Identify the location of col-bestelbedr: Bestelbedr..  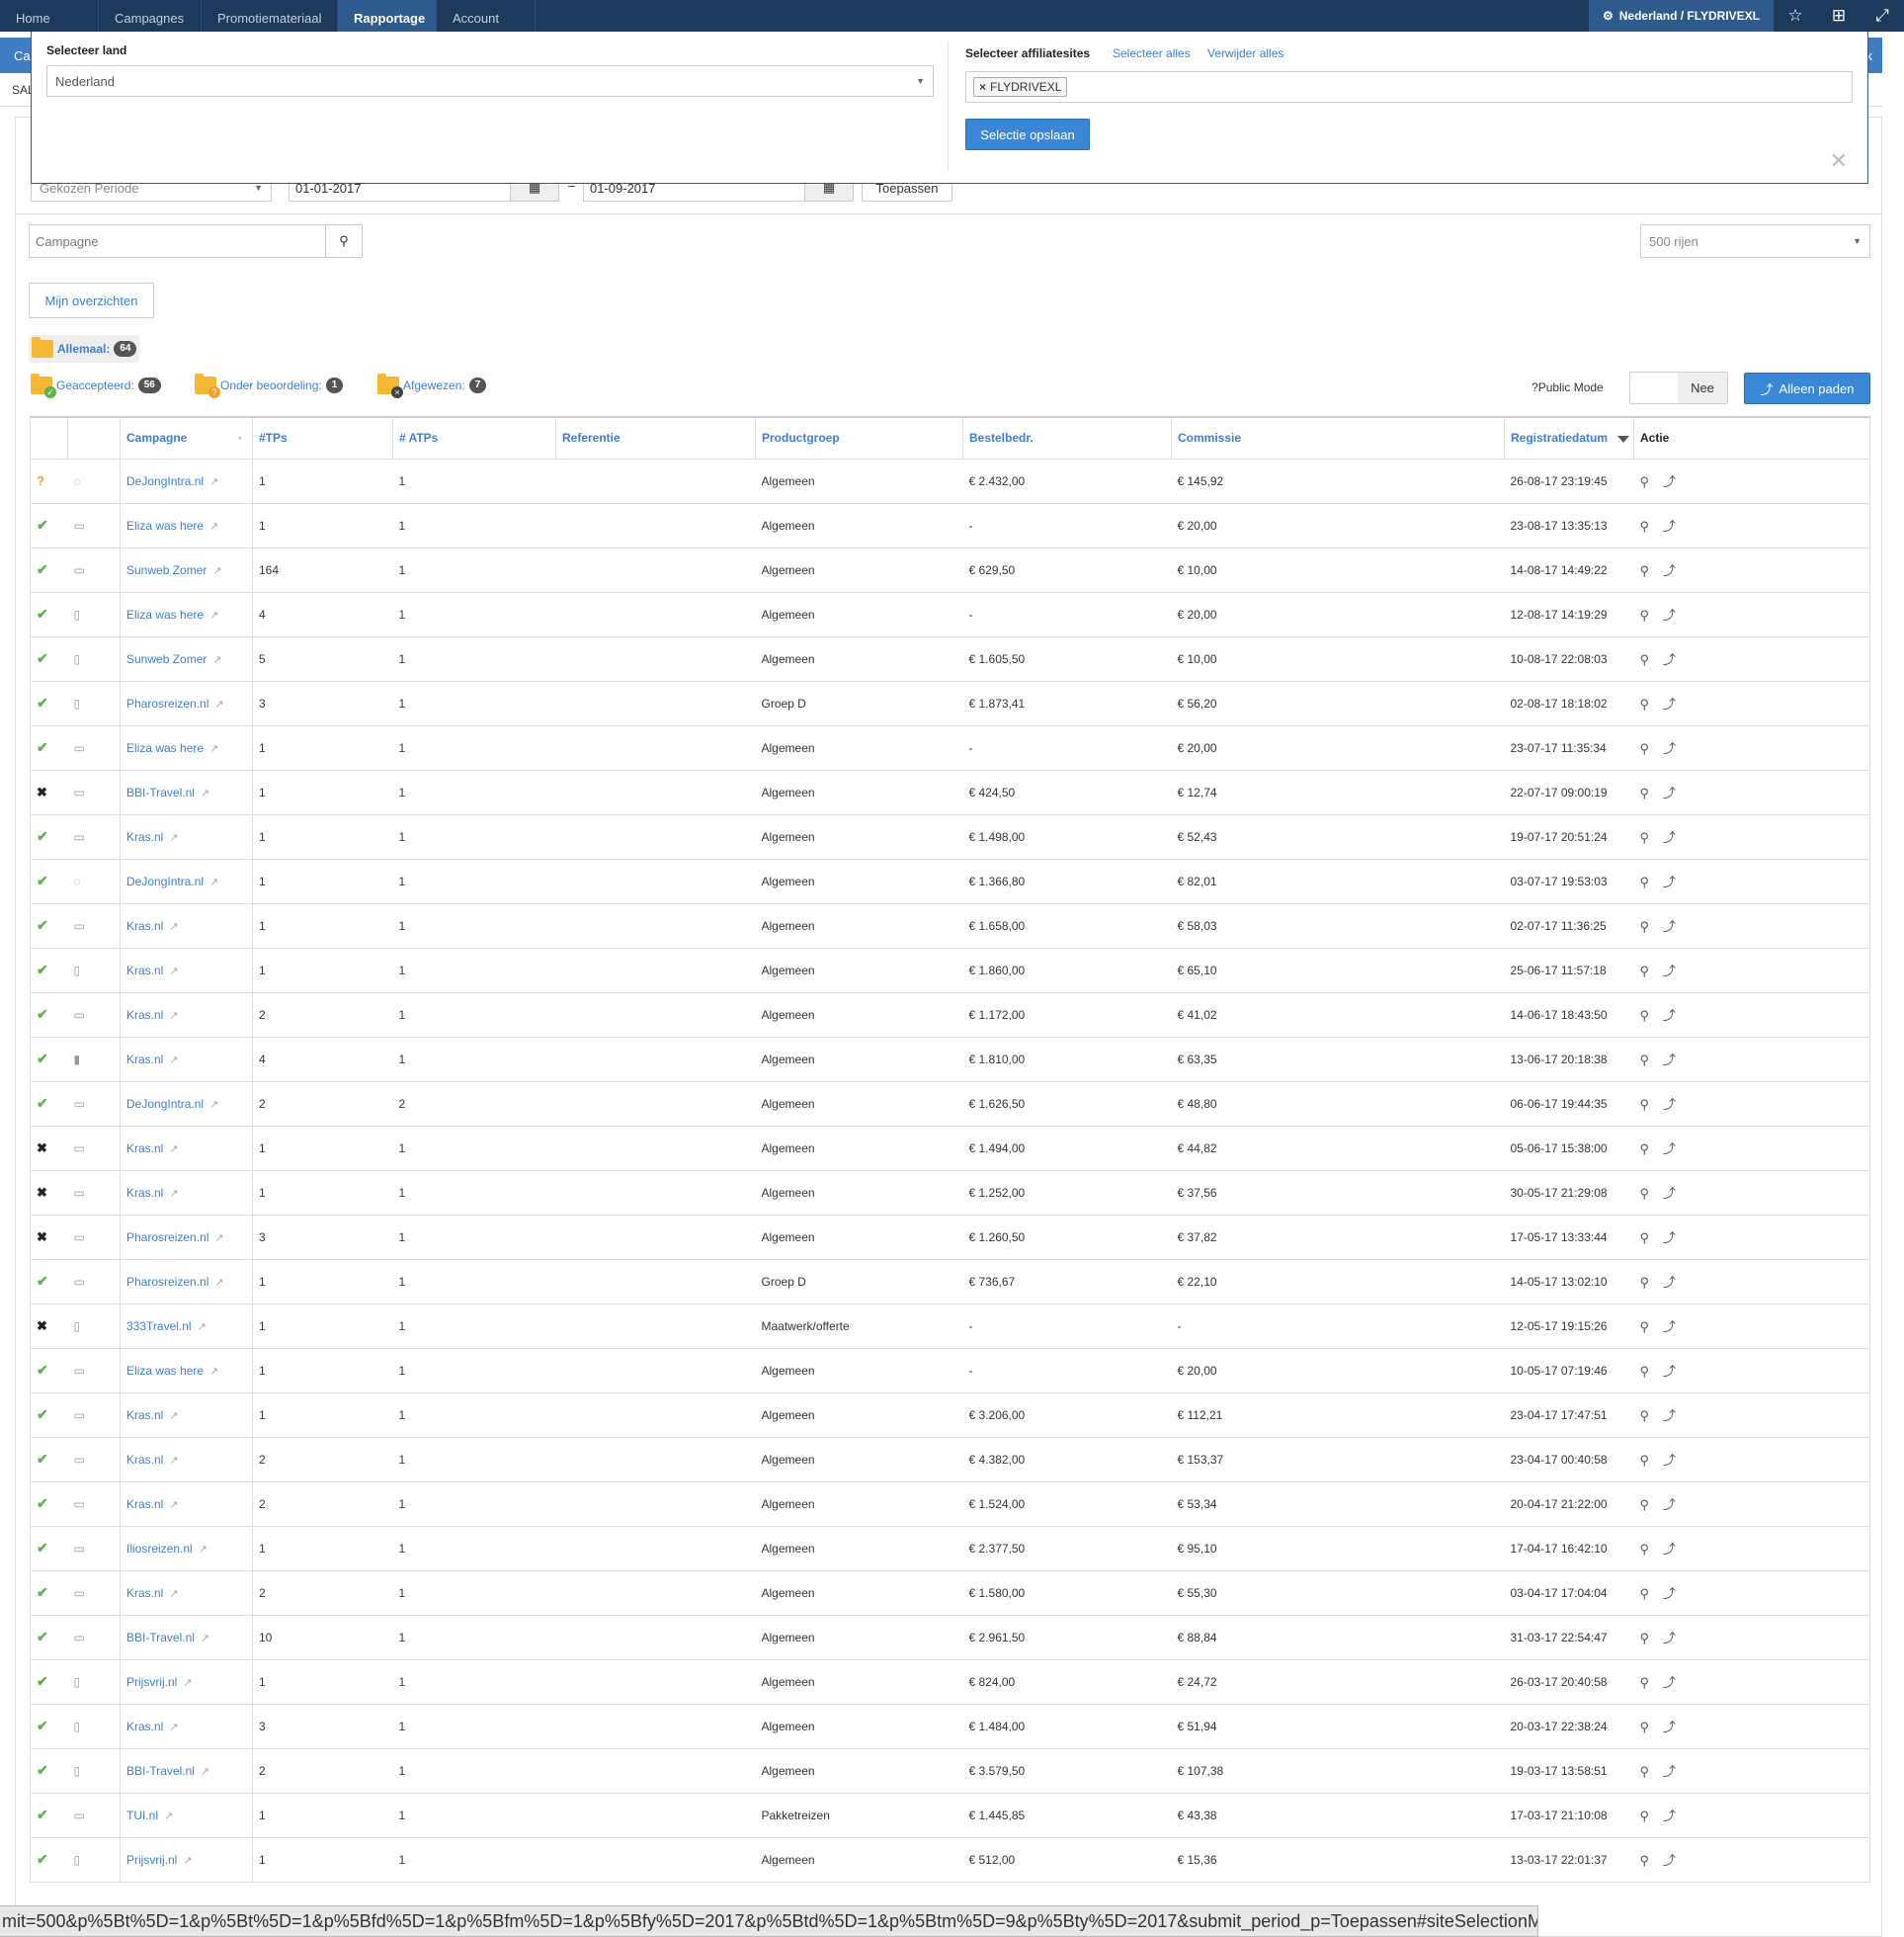
(1067, 438).